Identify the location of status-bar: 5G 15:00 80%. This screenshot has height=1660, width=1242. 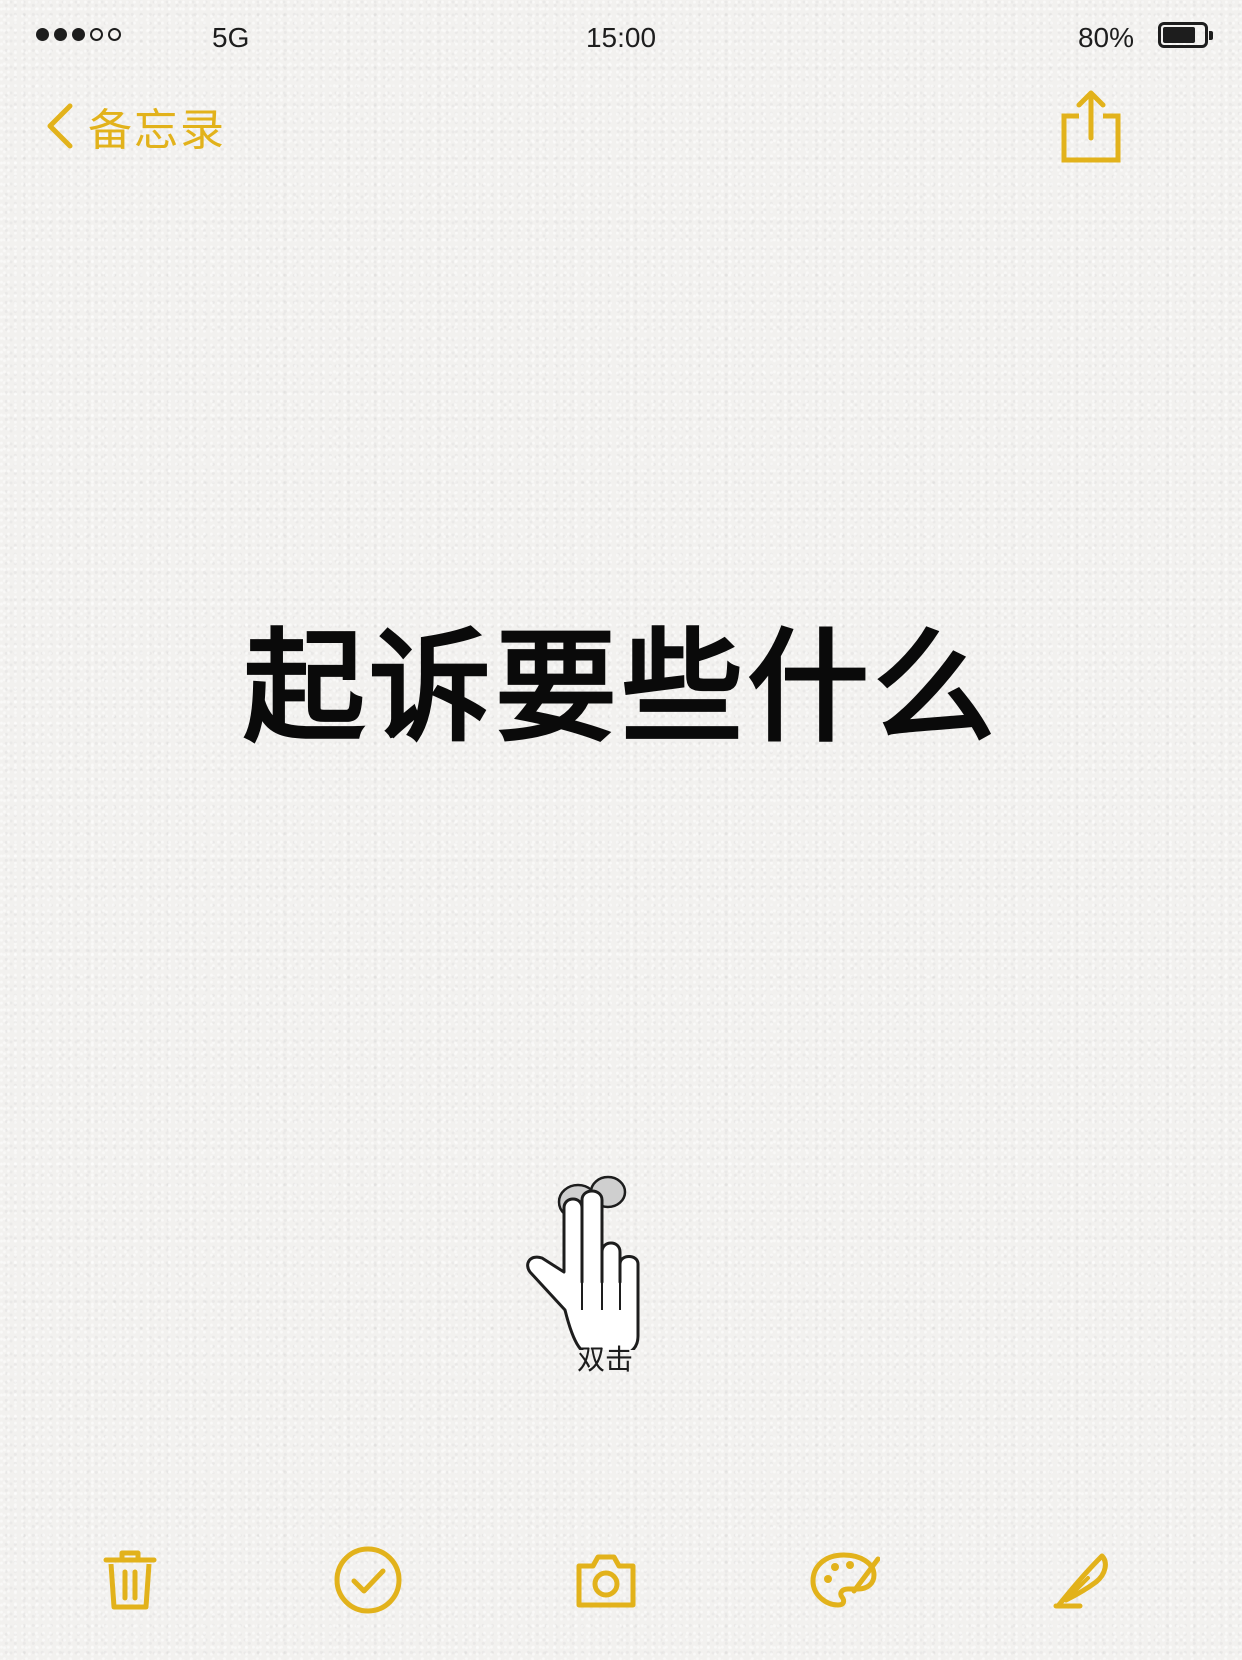
(621, 38).